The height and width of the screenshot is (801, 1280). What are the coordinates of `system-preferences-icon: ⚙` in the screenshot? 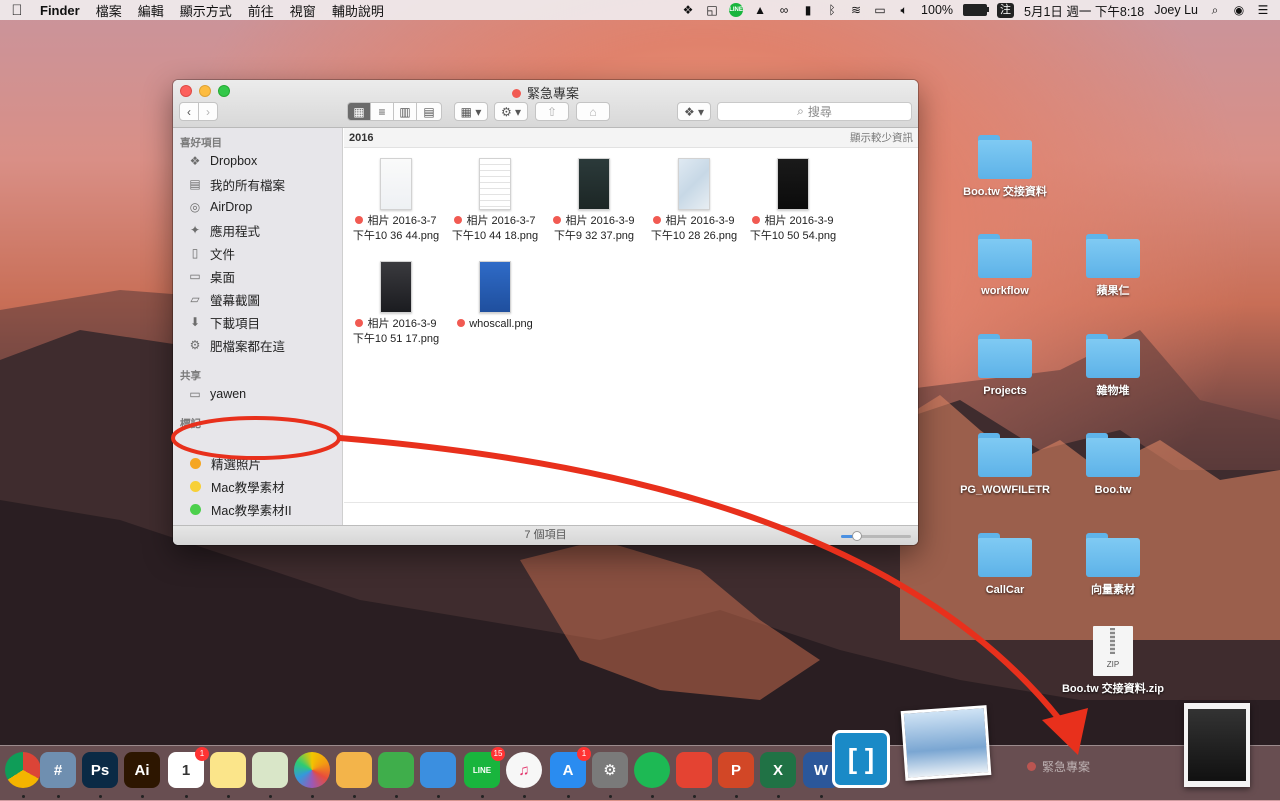 It's located at (610, 770).